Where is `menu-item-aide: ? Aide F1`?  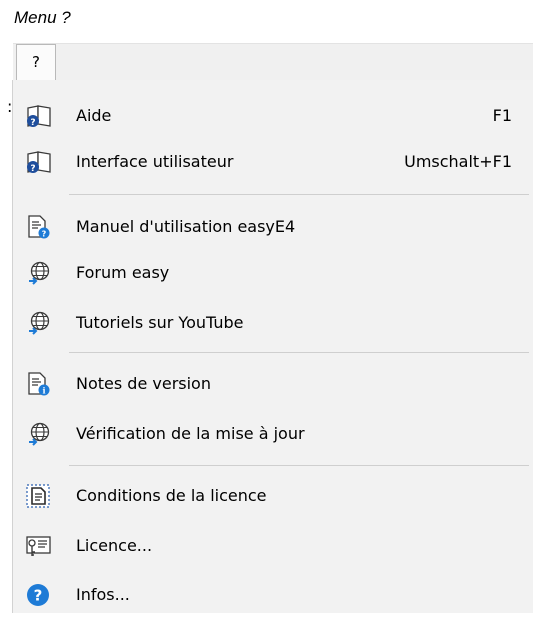 menu-item-aide: ? Aide F1 is located at coordinates (273, 116).